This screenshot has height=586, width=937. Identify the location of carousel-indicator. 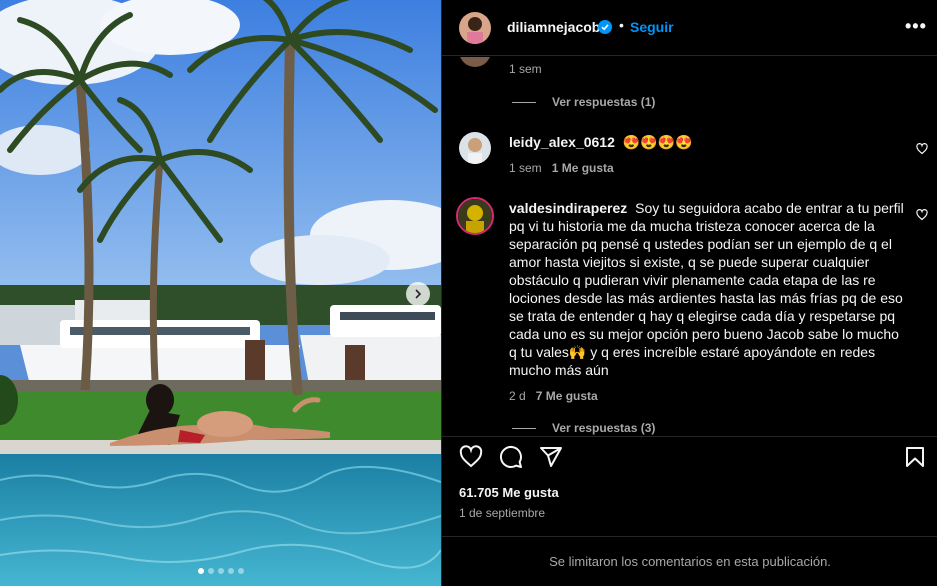
(220, 571).